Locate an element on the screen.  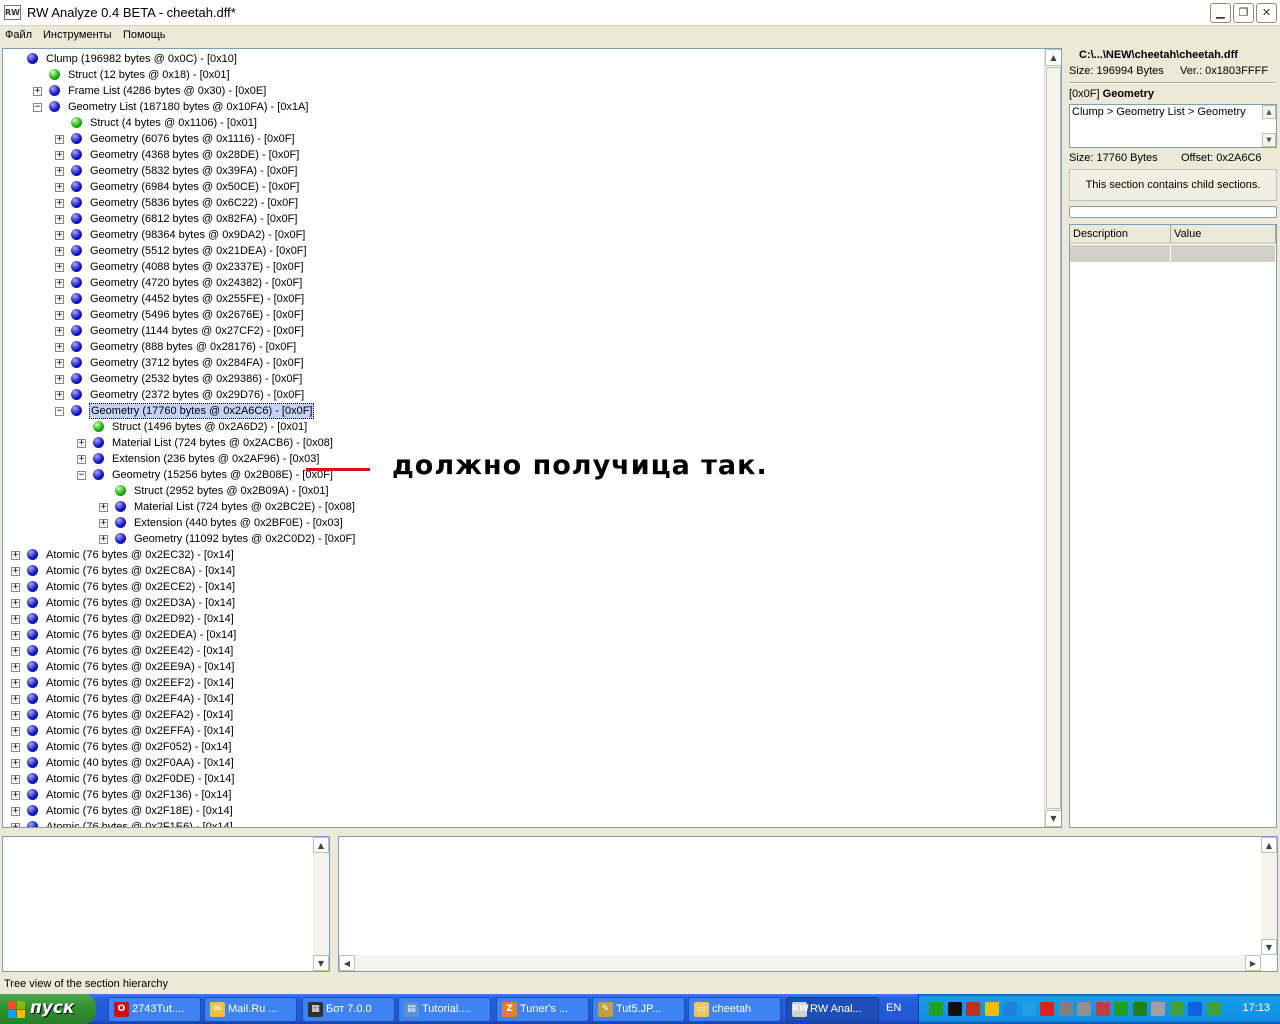
tree-node-label: Atomic (76 bytes @ 0x2F052) - [0x14] is located at coordinates (138, 747).